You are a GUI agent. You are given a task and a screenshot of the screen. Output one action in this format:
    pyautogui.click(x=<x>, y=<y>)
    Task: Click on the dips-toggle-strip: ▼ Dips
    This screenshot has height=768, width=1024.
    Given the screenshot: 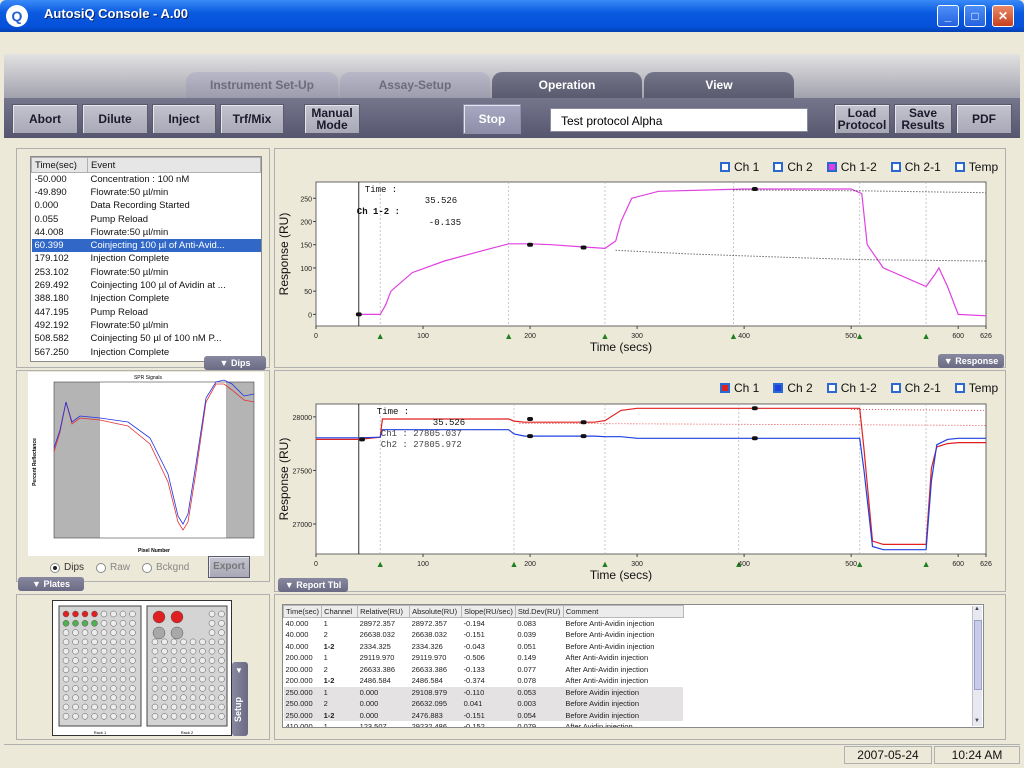 What is the action you would take?
    pyautogui.click(x=235, y=363)
    